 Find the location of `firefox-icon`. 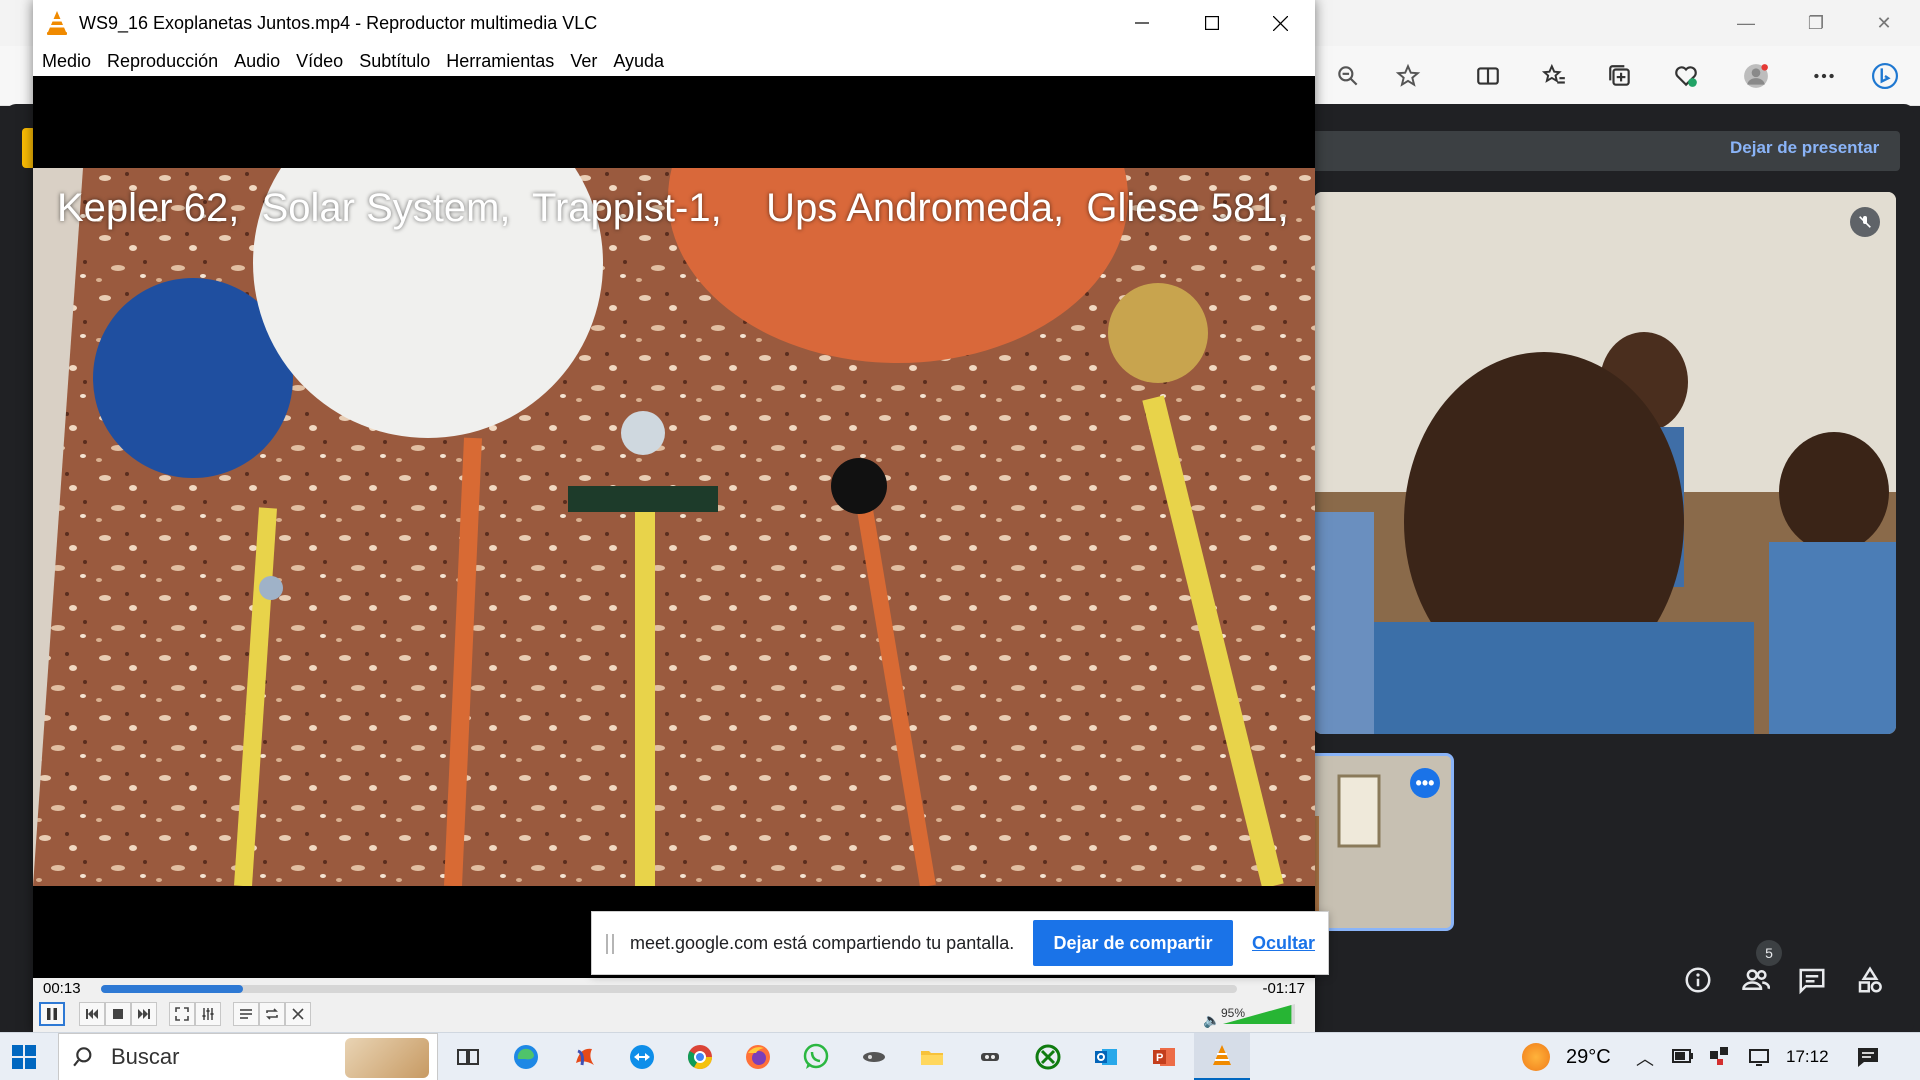

firefox-icon is located at coordinates (758, 1056).